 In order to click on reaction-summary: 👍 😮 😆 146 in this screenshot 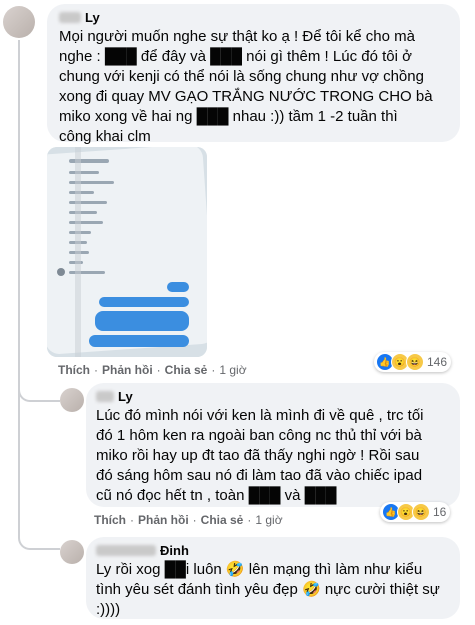, I will do `click(413, 362)`.